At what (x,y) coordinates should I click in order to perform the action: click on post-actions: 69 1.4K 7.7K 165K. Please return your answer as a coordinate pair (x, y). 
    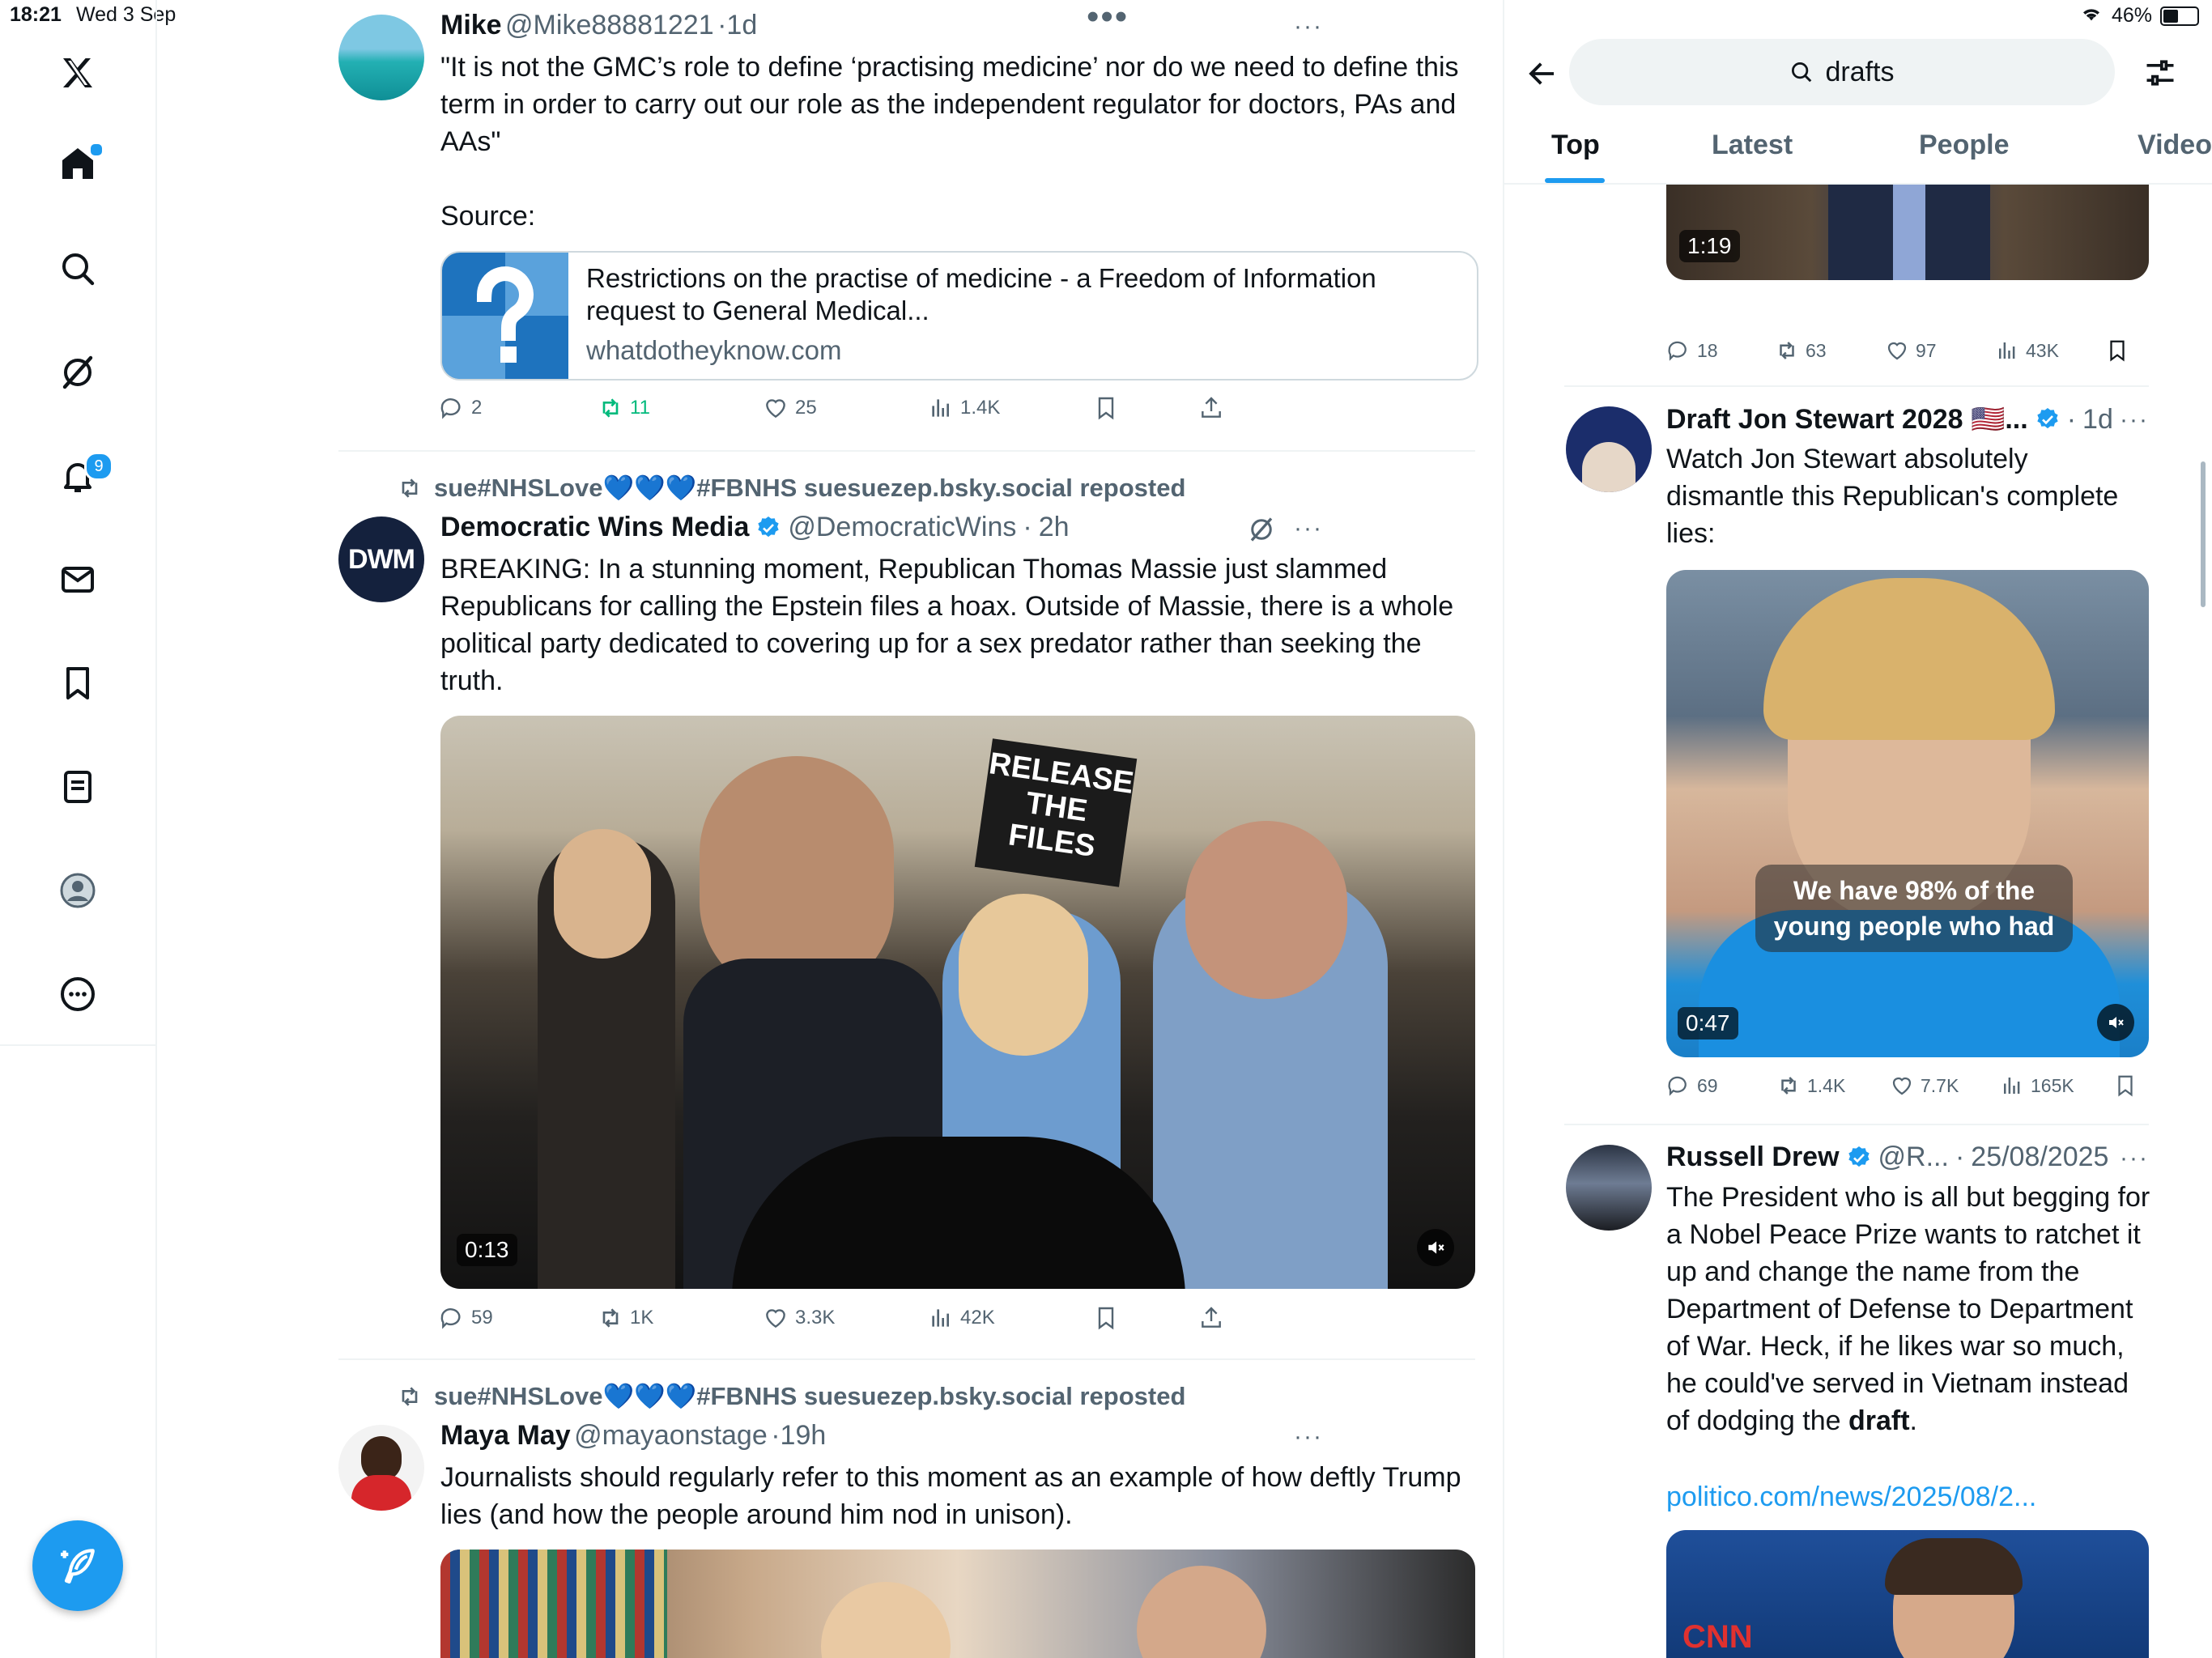
    Looking at the image, I should click on (1917, 1085).